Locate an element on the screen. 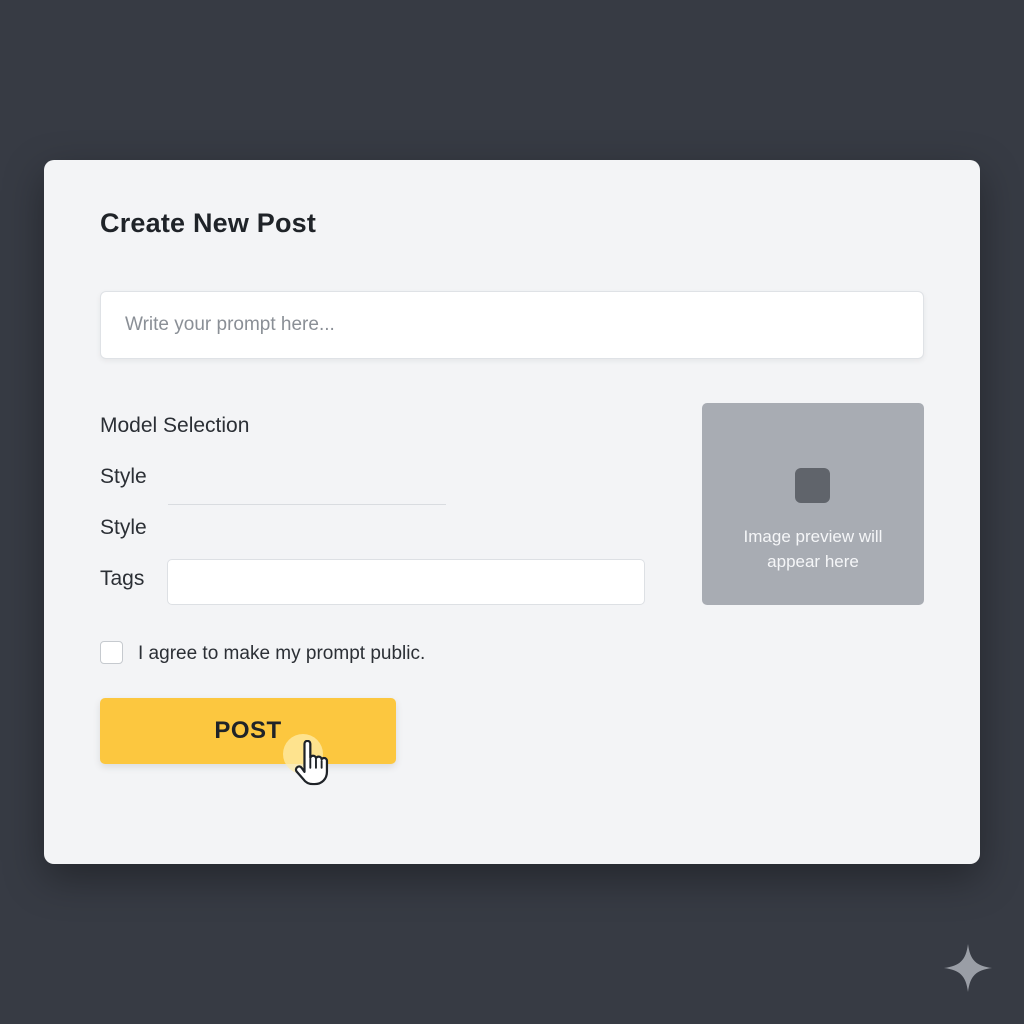 Image resolution: width=1024 pixels, height=1024 pixels. public-prompt-checkbox is located at coordinates (111, 652).